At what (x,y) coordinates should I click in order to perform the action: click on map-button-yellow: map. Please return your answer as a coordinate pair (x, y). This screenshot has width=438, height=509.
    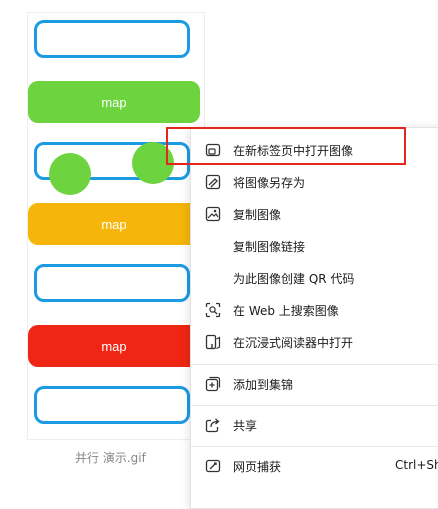
    Looking at the image, I should click on (114, 224).